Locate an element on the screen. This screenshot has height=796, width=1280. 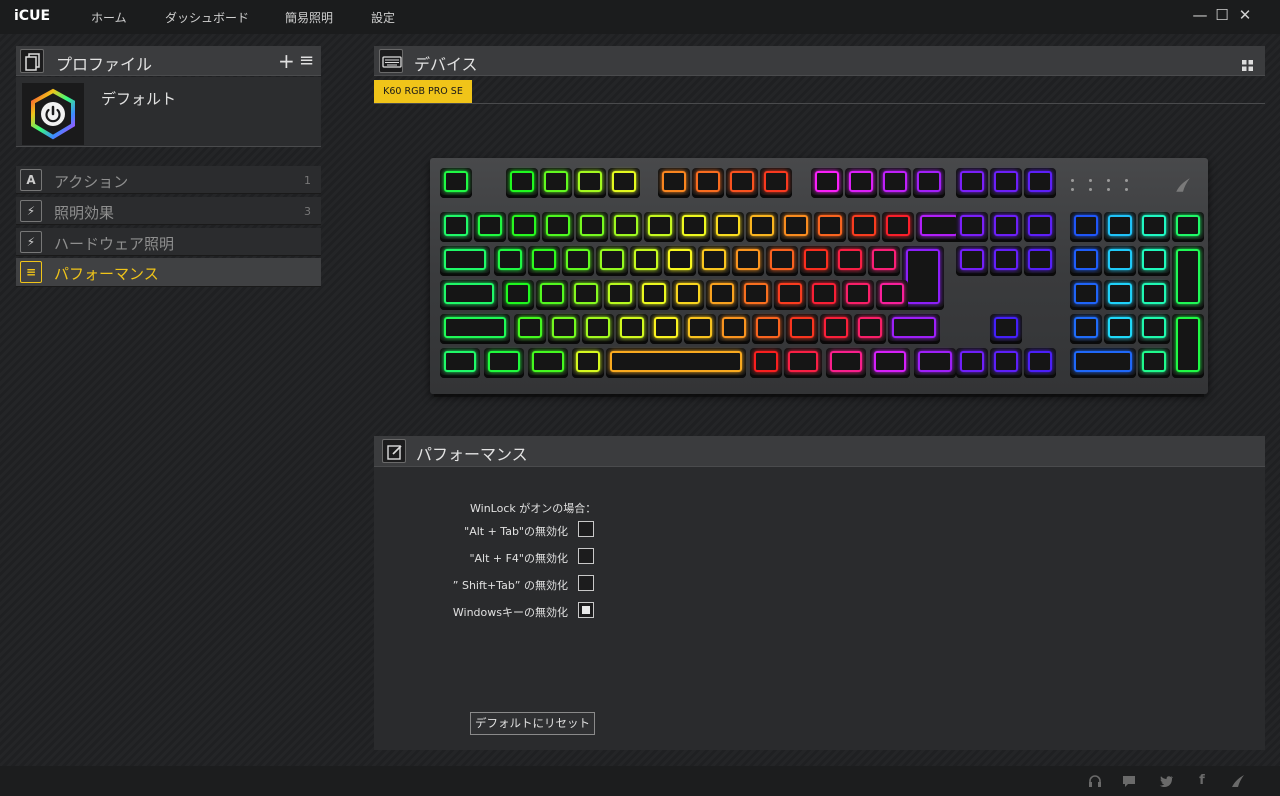
nav-dashboard: ダッシュボード is located at coordinates (207, 17).